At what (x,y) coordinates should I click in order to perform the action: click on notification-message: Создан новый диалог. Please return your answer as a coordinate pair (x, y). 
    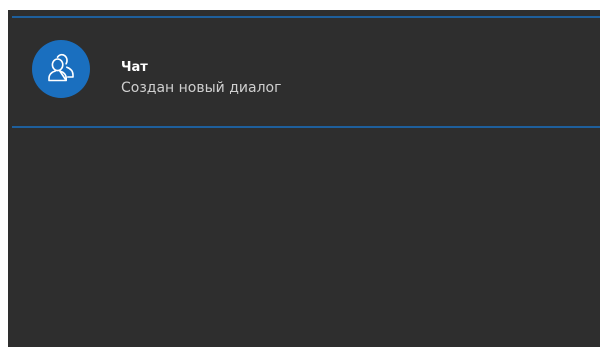
    Looking at the image, I should click on (201, 88).